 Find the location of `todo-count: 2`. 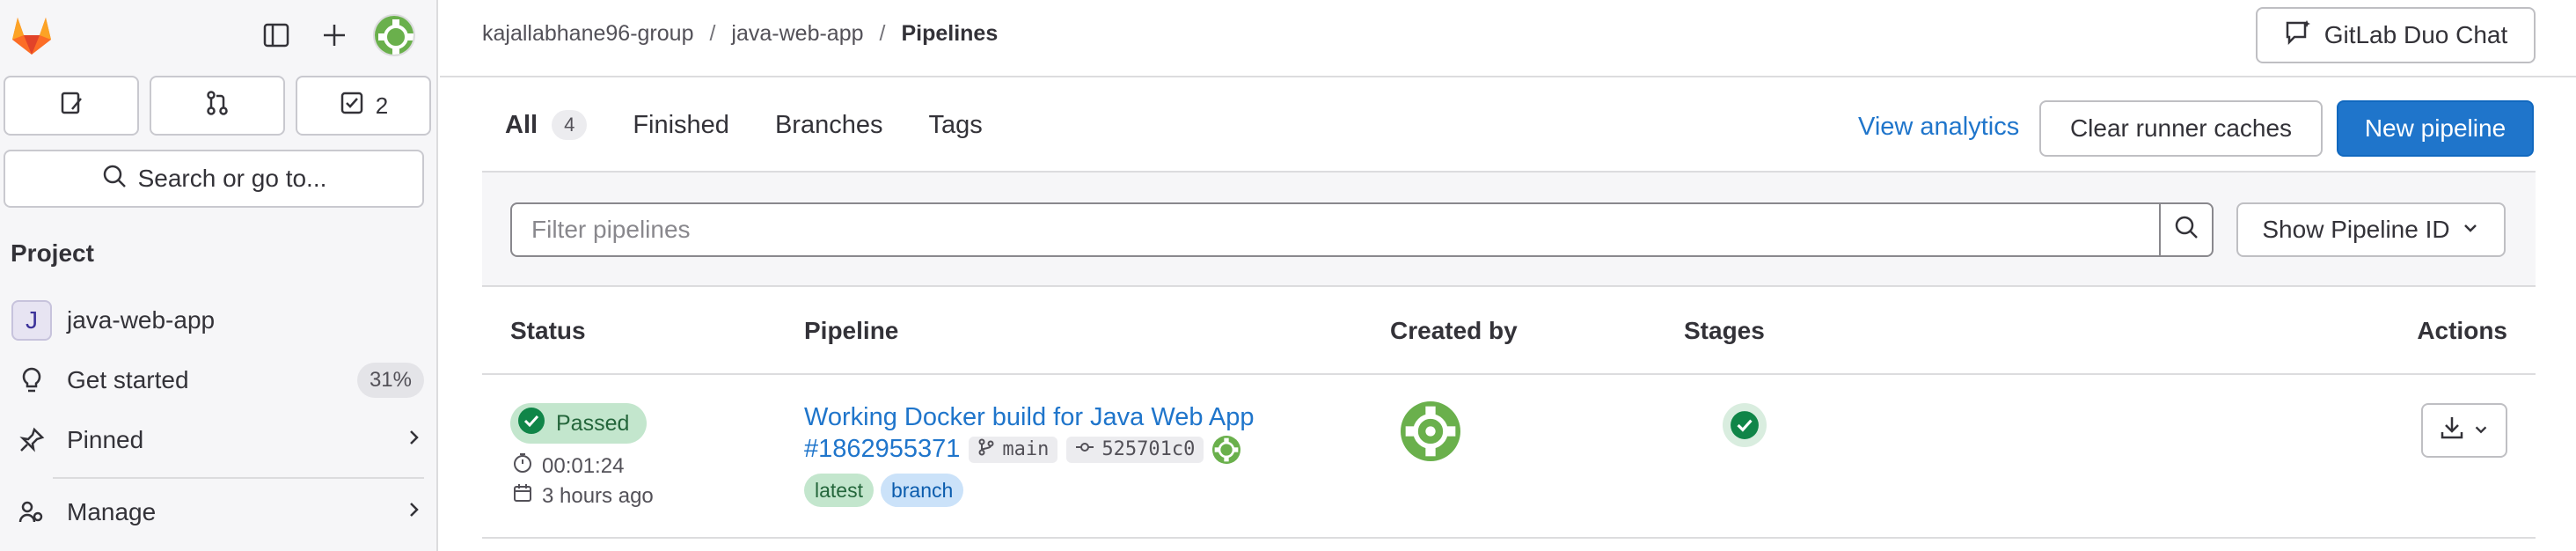

todo-count: 2 is located at coordinates (382, 105).